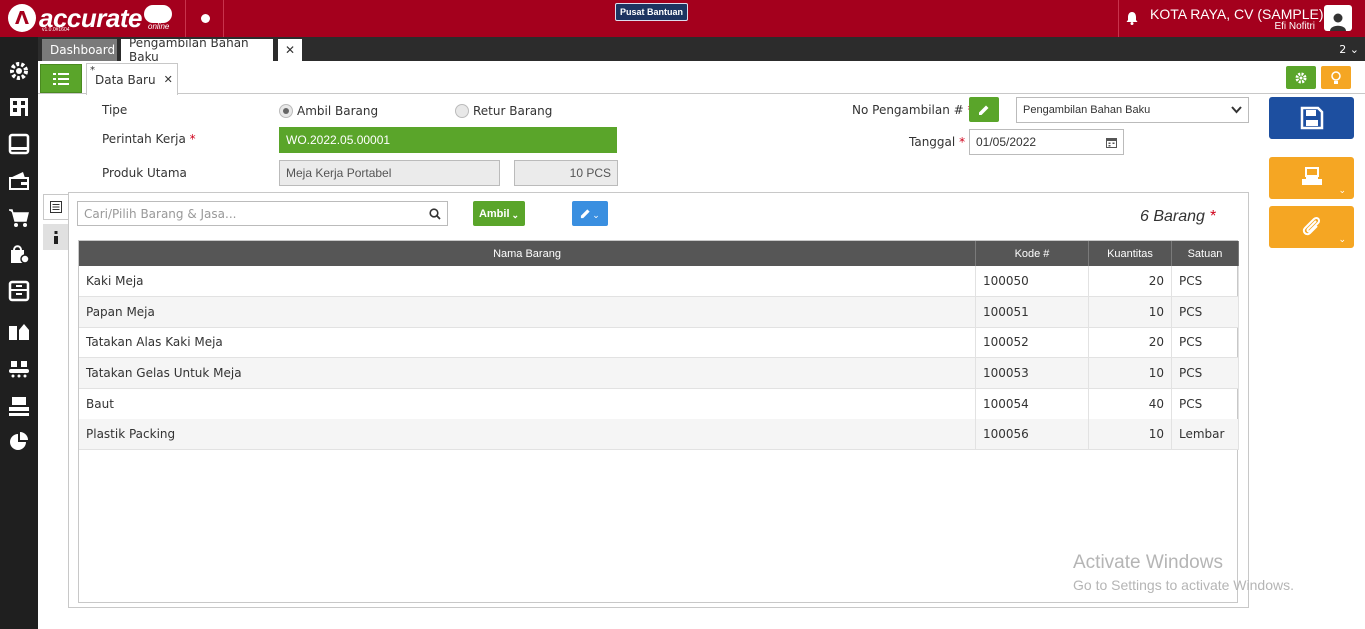  I want to click on settings-button, so click(1301, 77).